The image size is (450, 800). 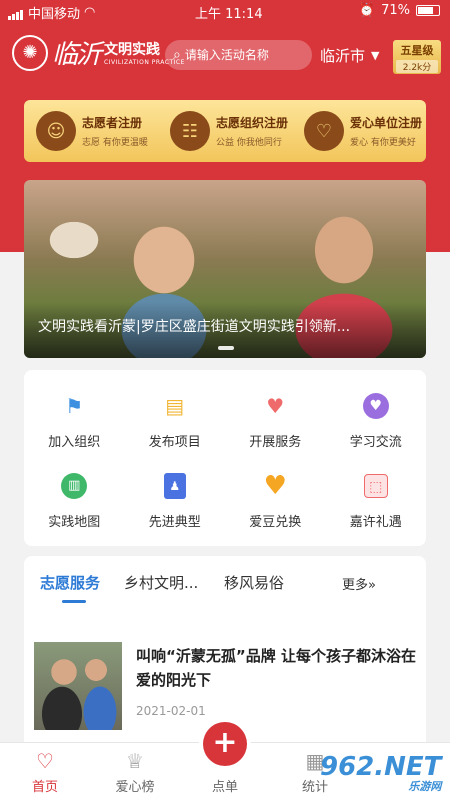 I want to click on nav-home: ♡ 首页, so click(x=45, y=772).